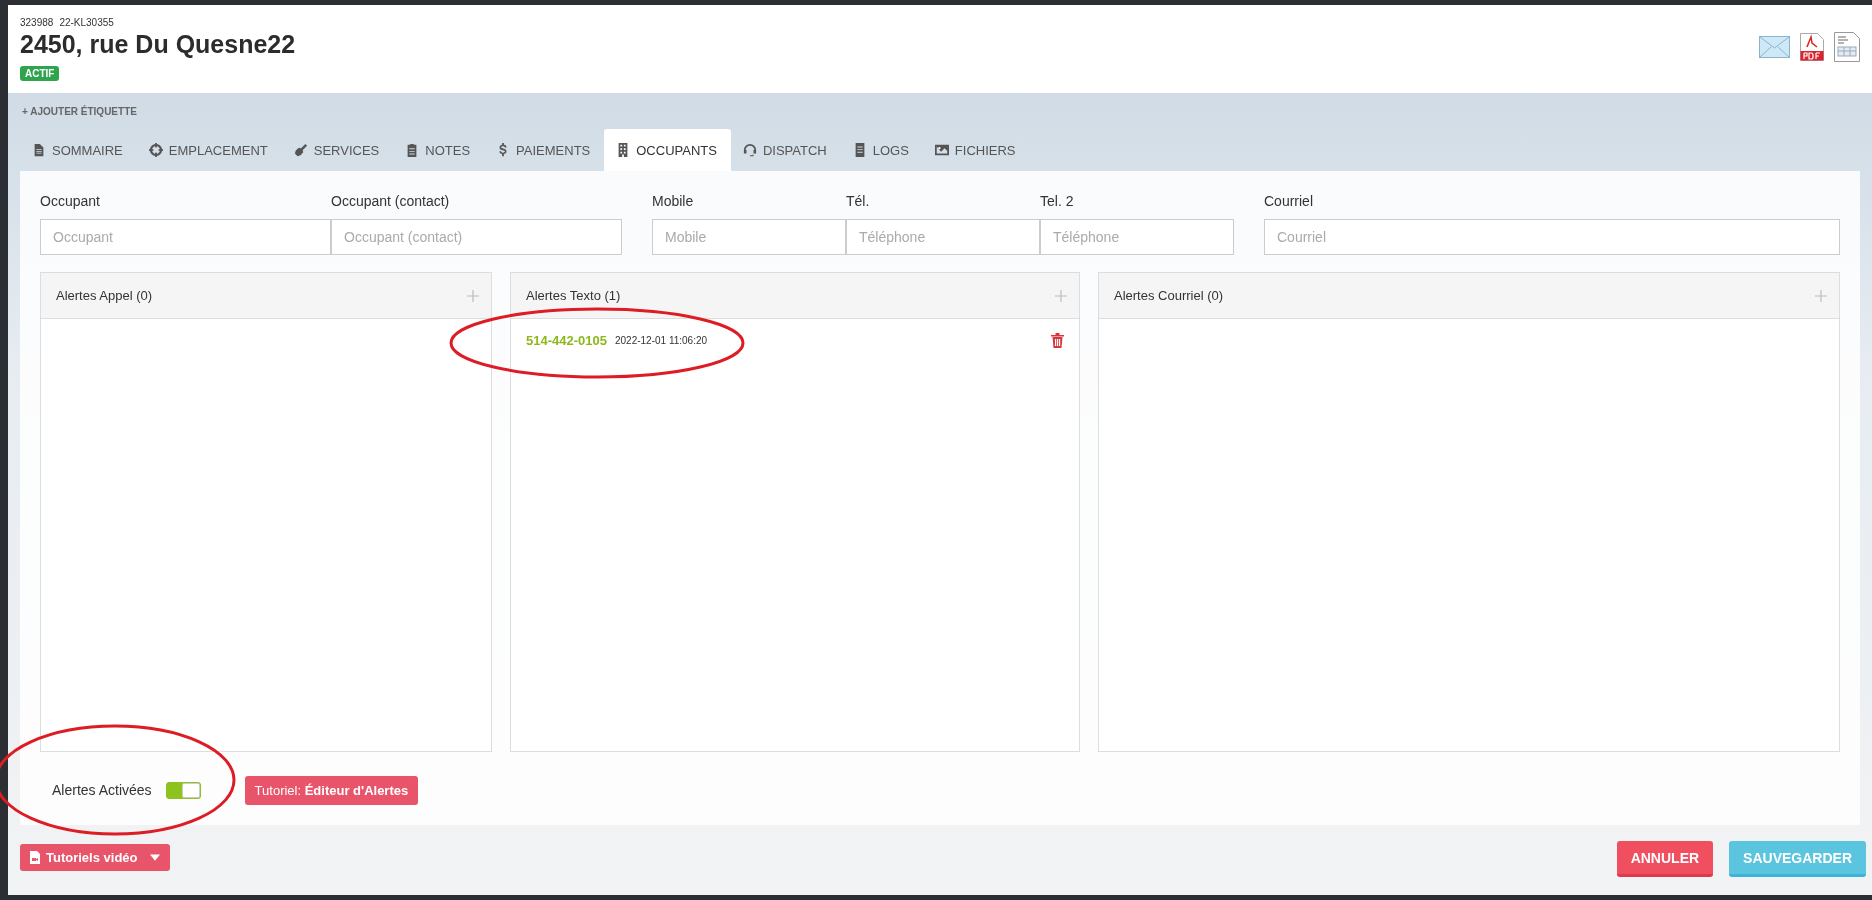 This screenshot has width=1872, height=900. Describe the element at coordinates (1057, 202) in the screenshot. I see `field-label: Tel. 2` at that location.